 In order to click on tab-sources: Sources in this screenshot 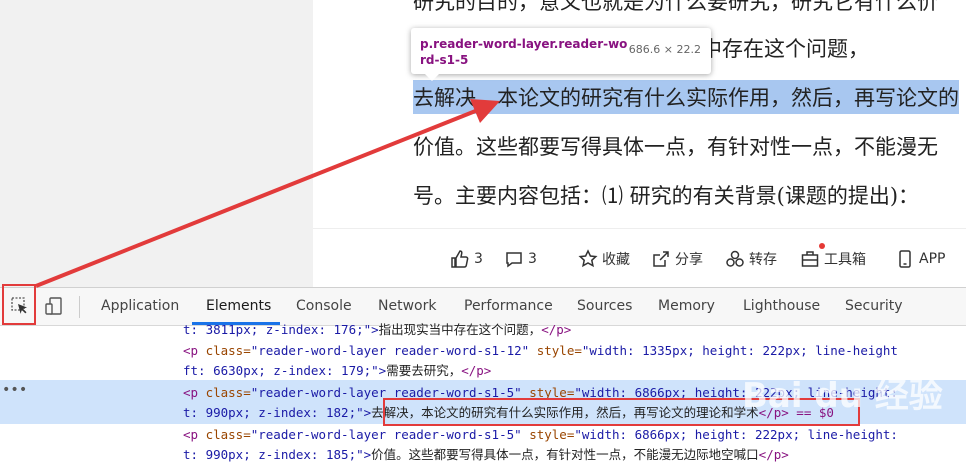, I will do `click(604, 306)`.